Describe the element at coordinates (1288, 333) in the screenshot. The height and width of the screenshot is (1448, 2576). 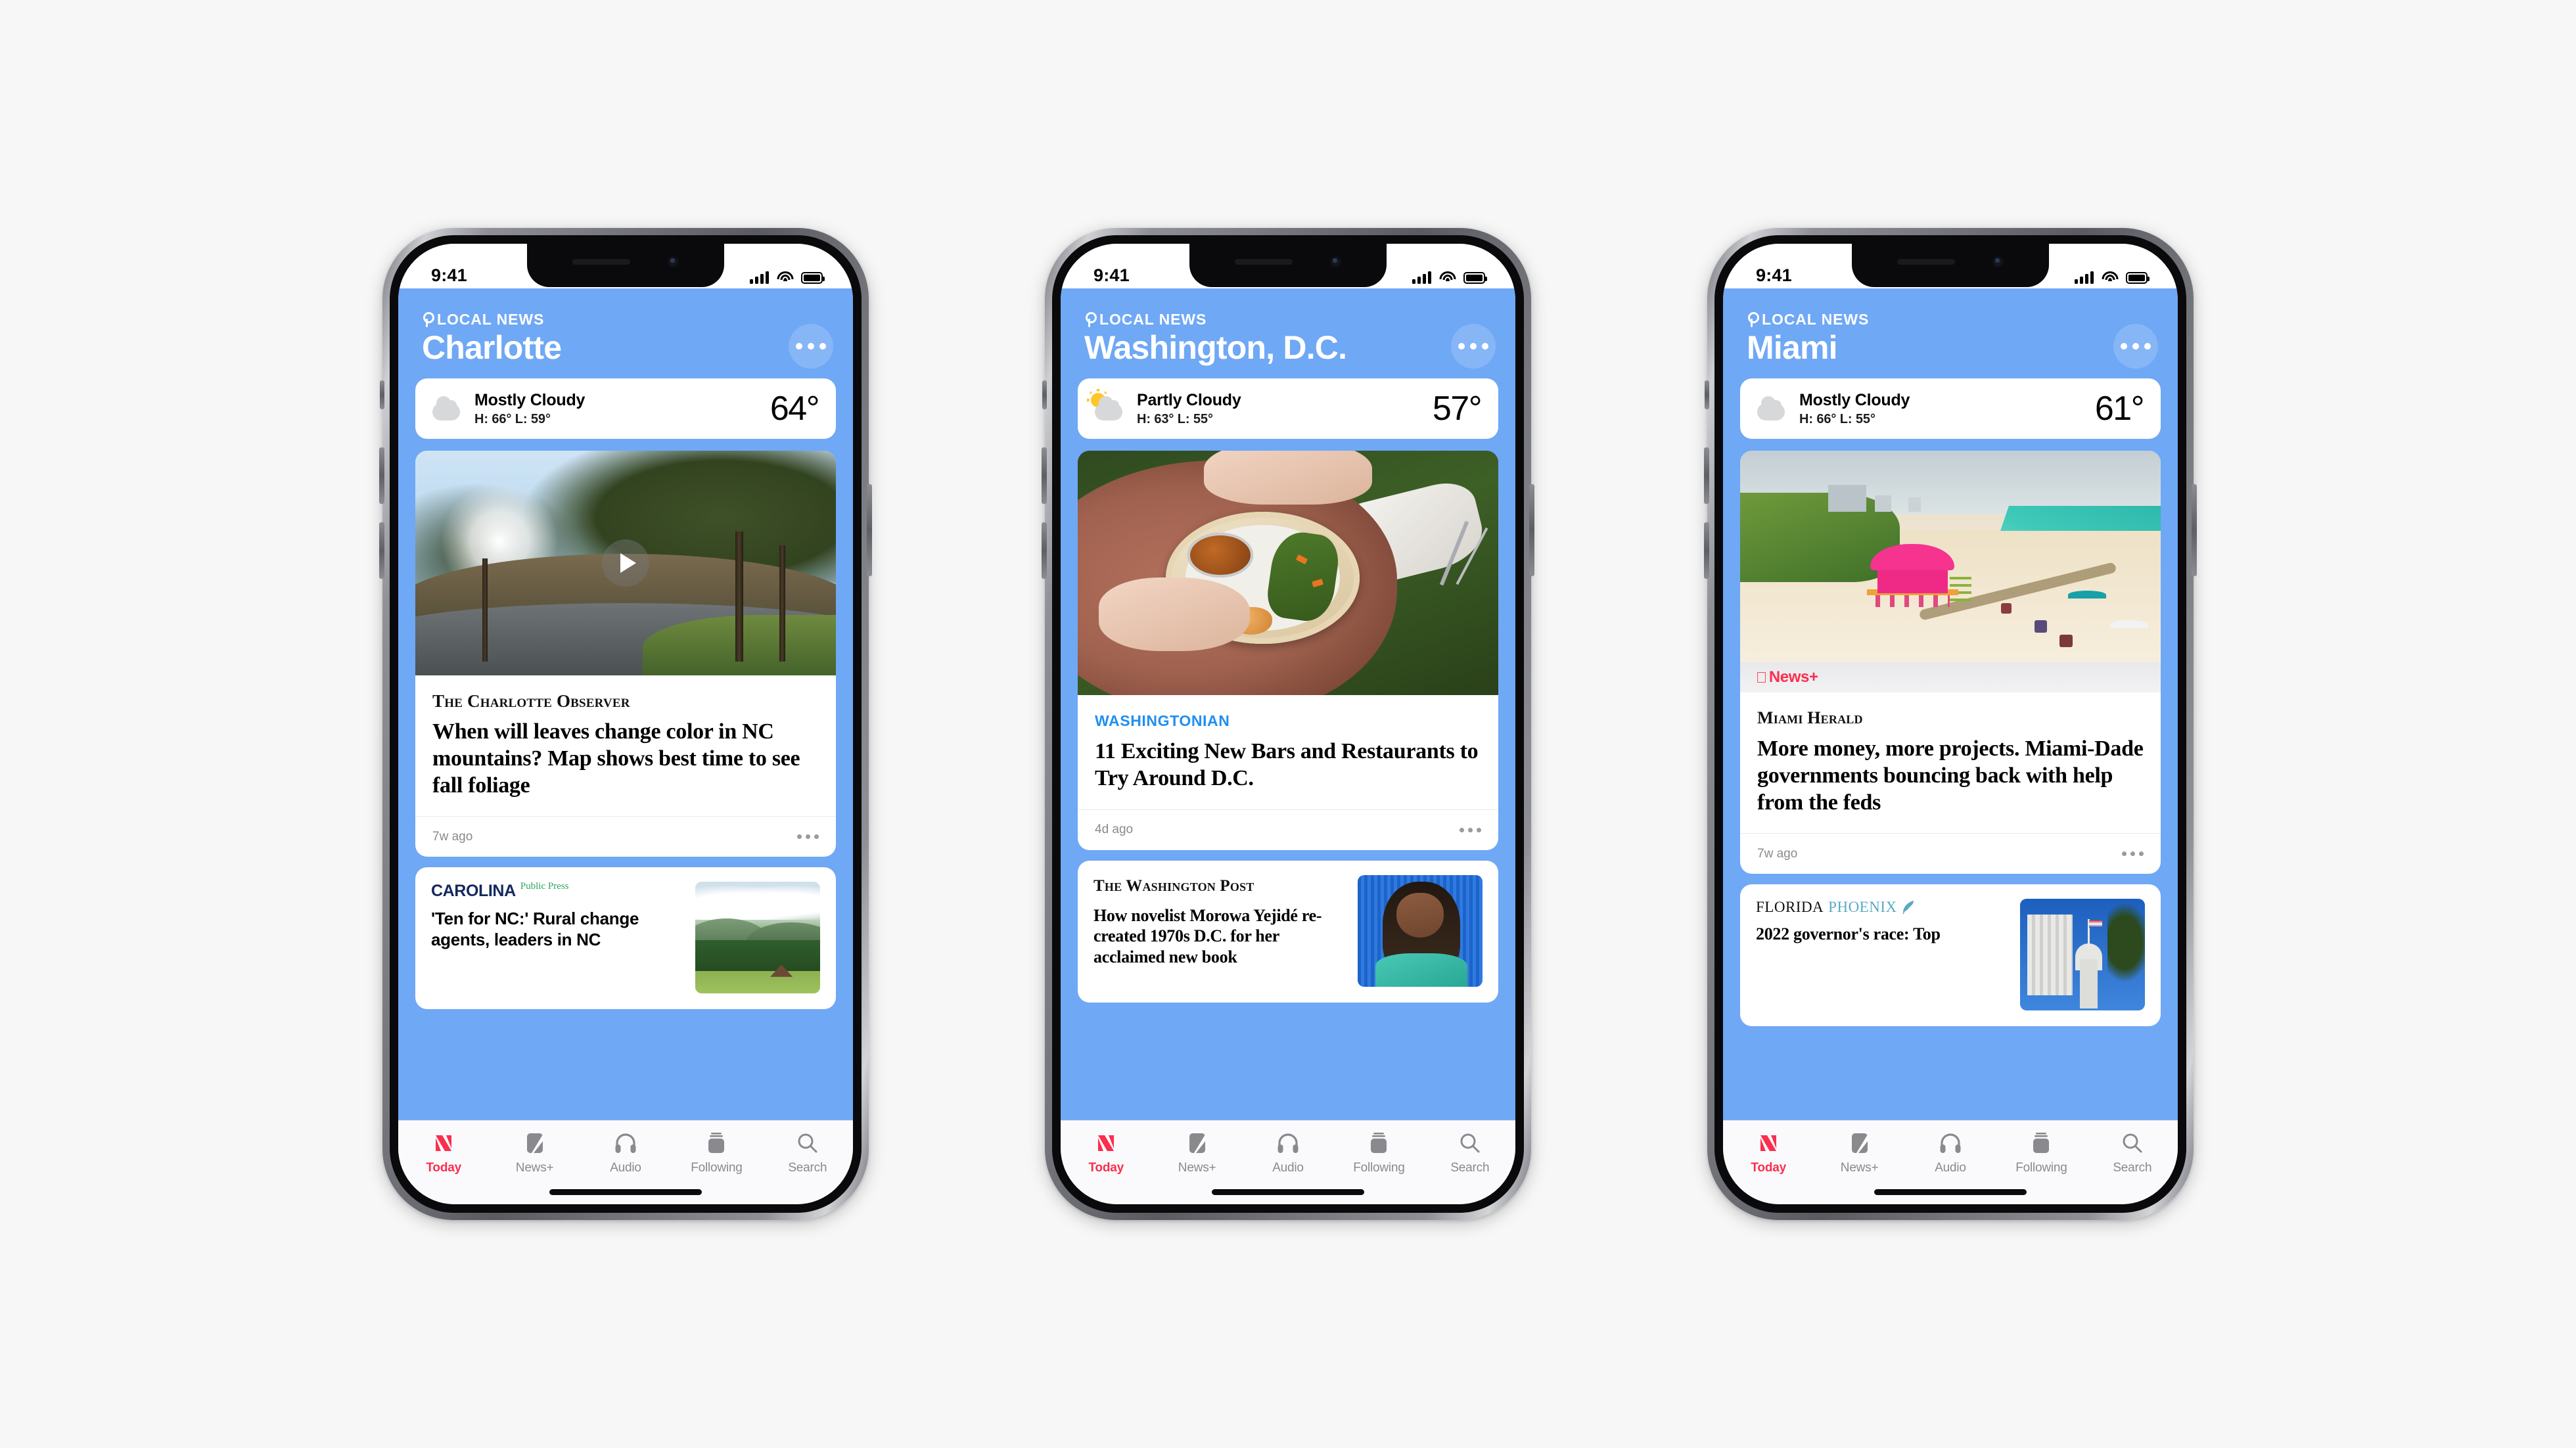
I see `local-news-header: LOCAL NEWS Washington, D.C.` at that location.